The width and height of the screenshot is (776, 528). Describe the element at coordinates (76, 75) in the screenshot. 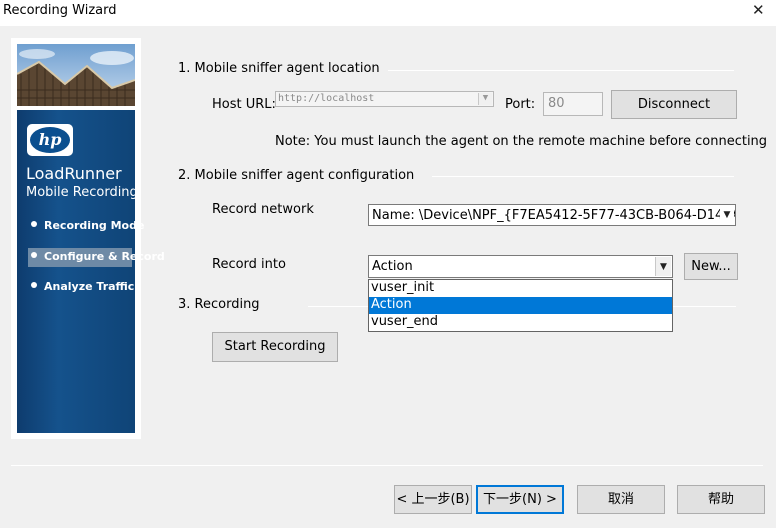

I see `roller-coaster-image` at that location.